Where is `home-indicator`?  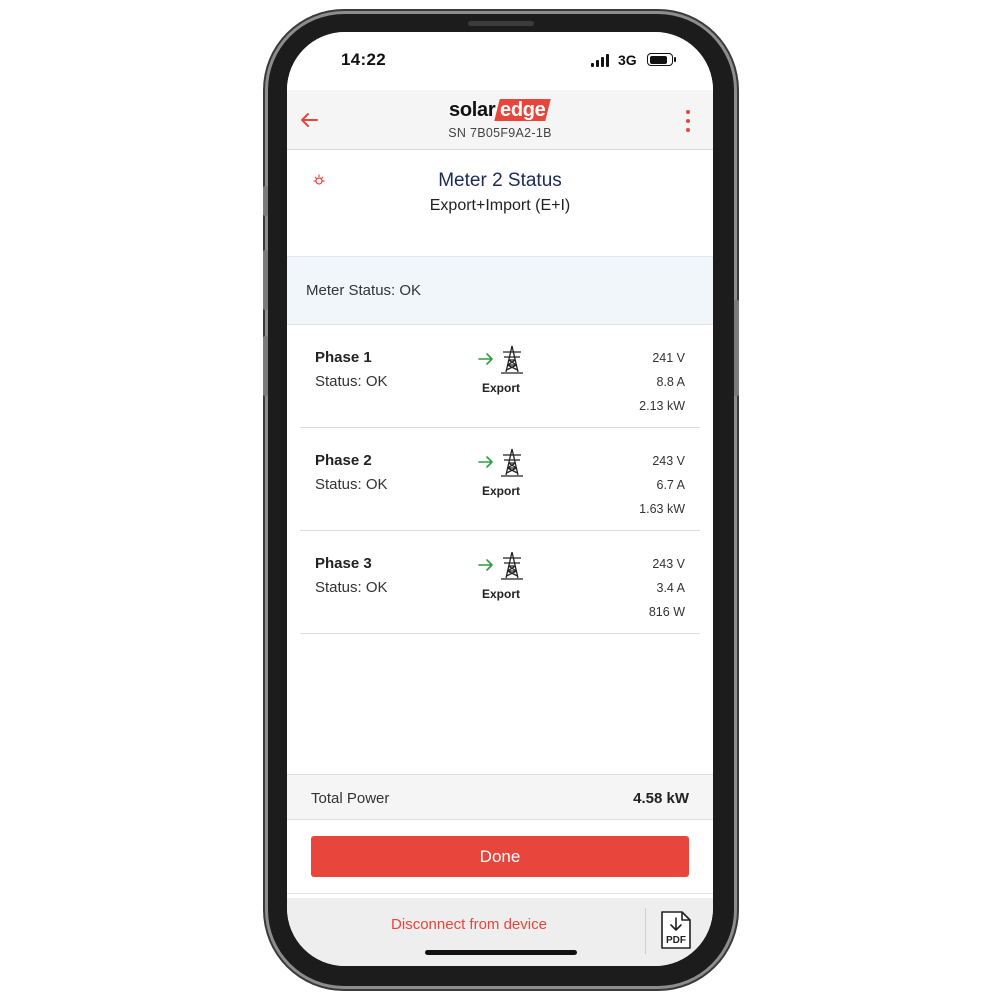 home-indicator is located at coordinates (501, 952).